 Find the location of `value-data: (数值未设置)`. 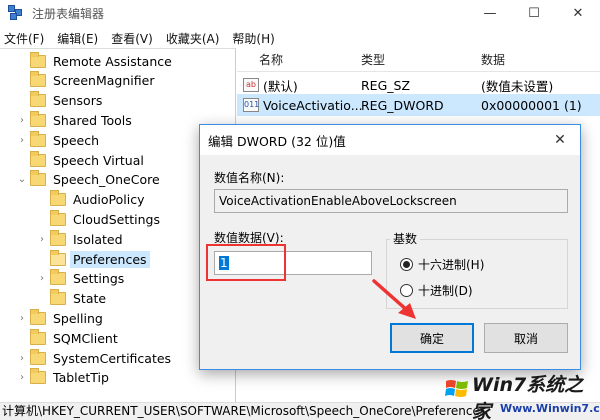

value-data: (数值未设置) is located at coordinates (517, 86).